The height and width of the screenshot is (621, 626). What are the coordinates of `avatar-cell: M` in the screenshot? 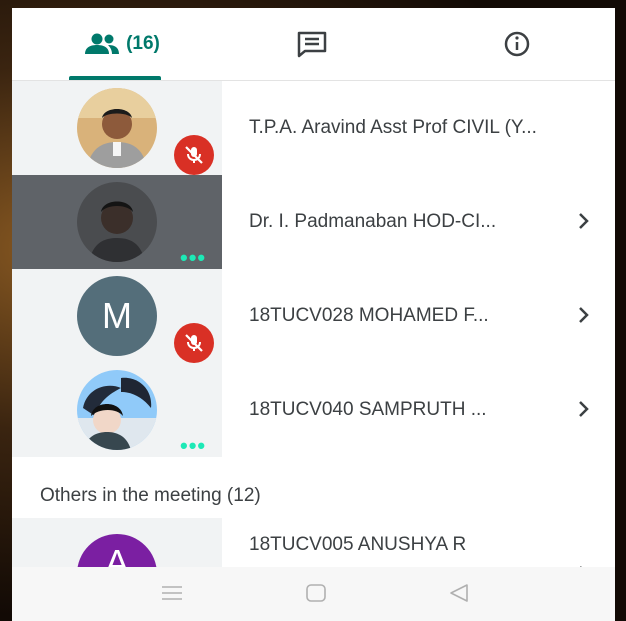 It's located at (117, 316).